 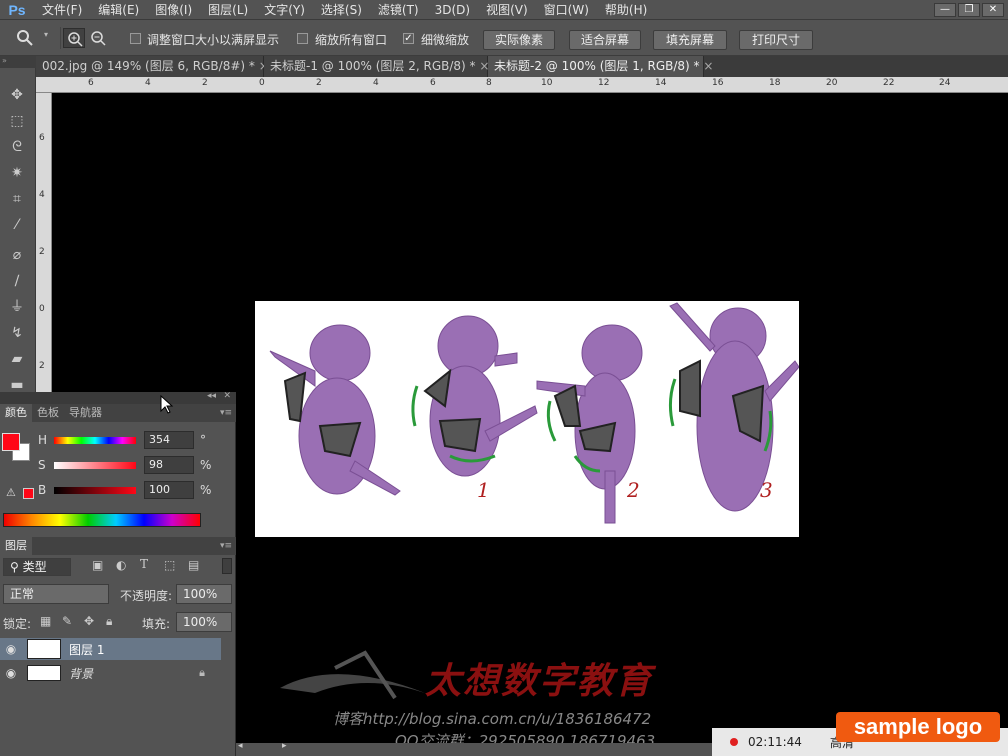 I want to click on record-indicator-icon, so click(x=734, y=742).